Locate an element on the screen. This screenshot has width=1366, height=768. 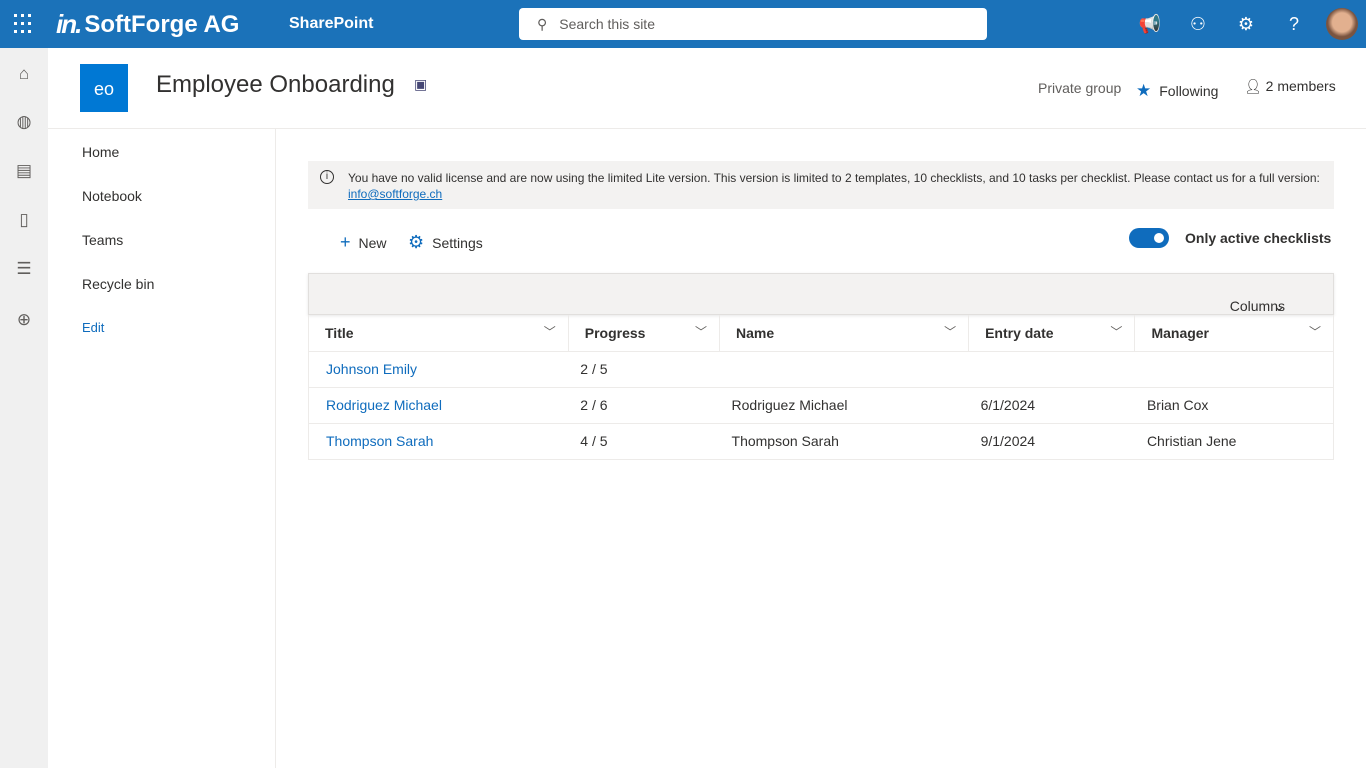
star-icon: ★ is located at coordinates (1144, 90).